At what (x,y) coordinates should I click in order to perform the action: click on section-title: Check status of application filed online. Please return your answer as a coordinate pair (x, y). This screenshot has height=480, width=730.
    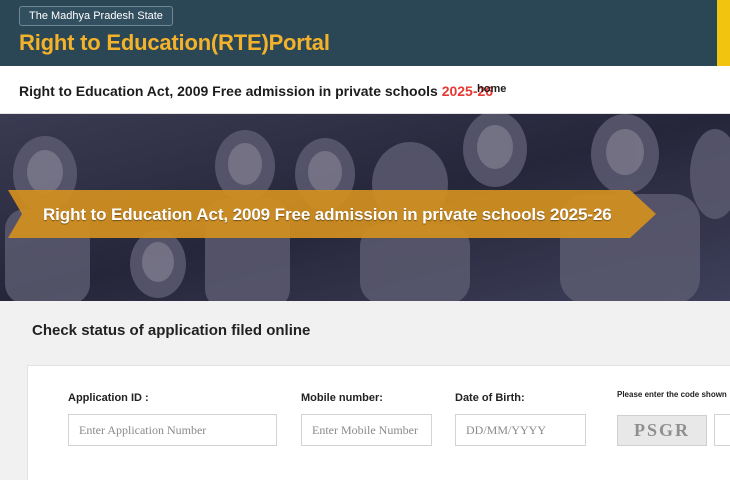
    Looking at the image, I should click on (171, 330).